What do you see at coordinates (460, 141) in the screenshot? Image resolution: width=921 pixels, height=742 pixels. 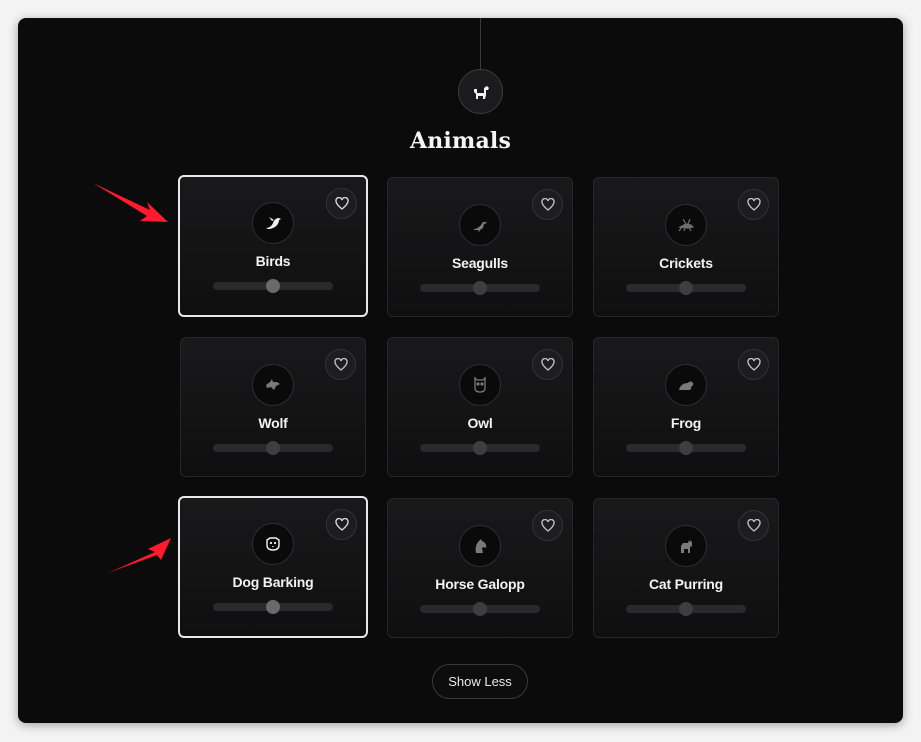 I see `category-title: Animals` at bounding box center [460, 141].